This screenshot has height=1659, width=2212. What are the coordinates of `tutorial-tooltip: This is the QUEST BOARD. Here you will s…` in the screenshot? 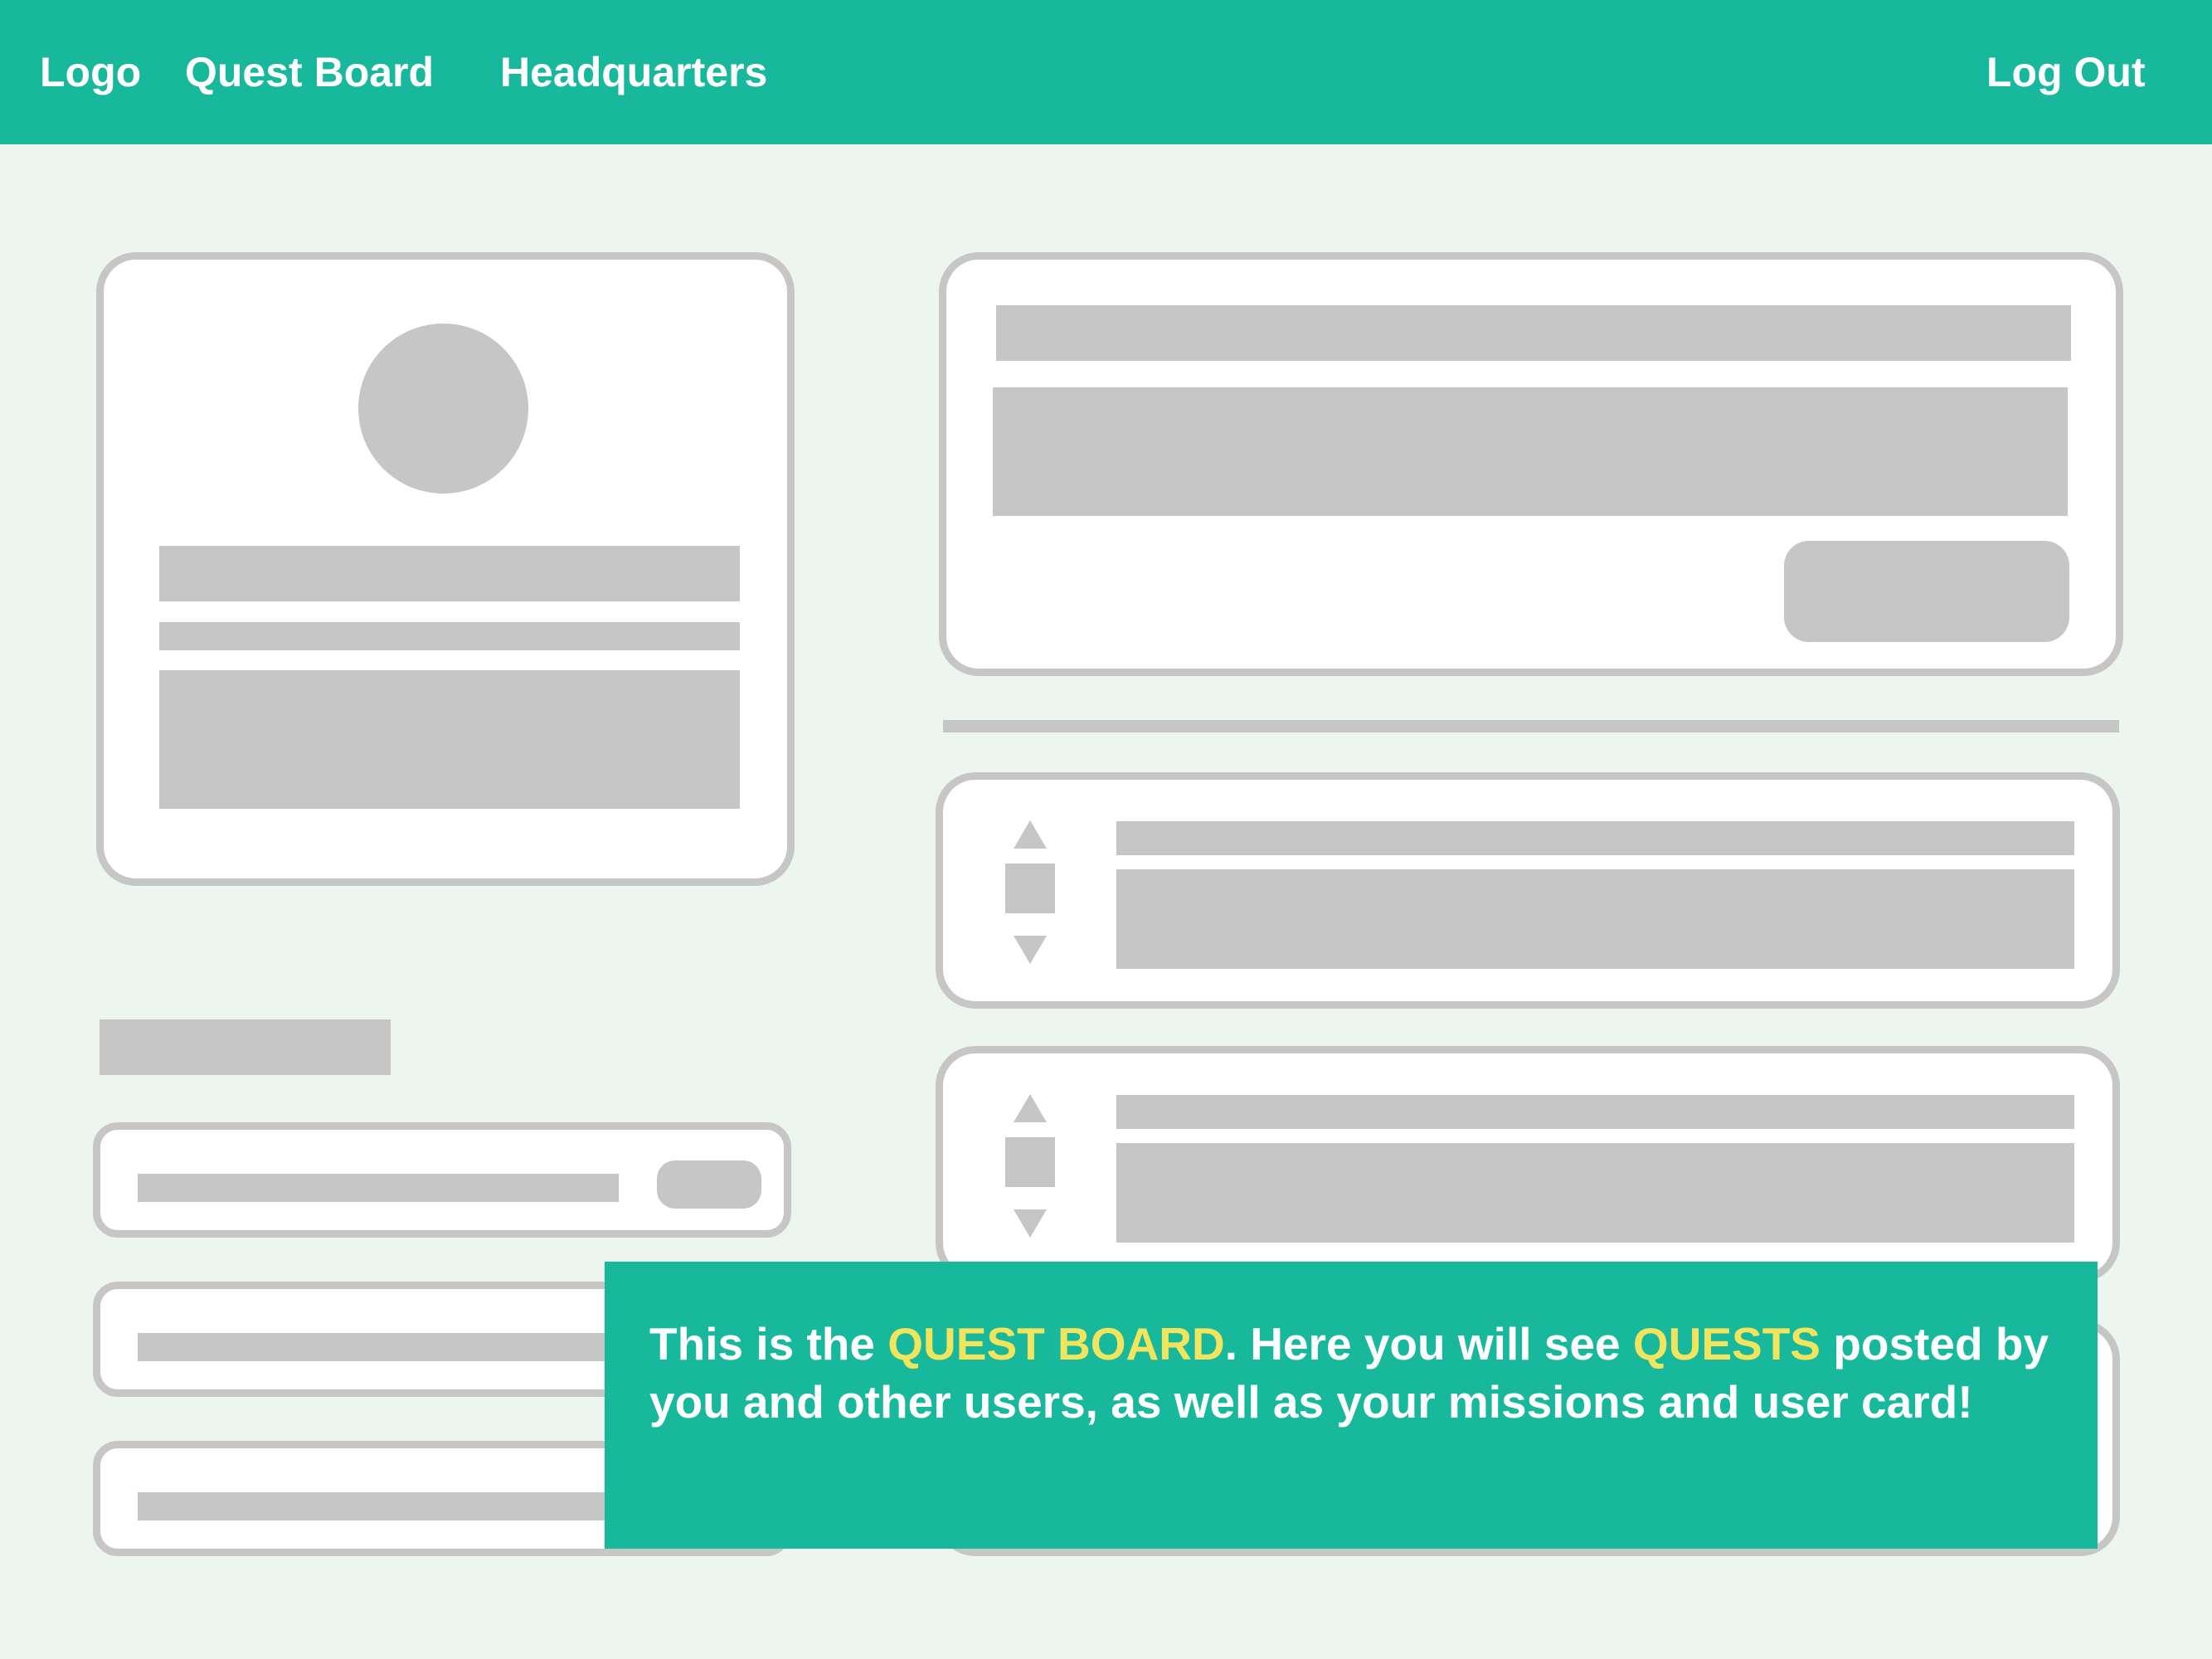 It's located at (1351, 1405).